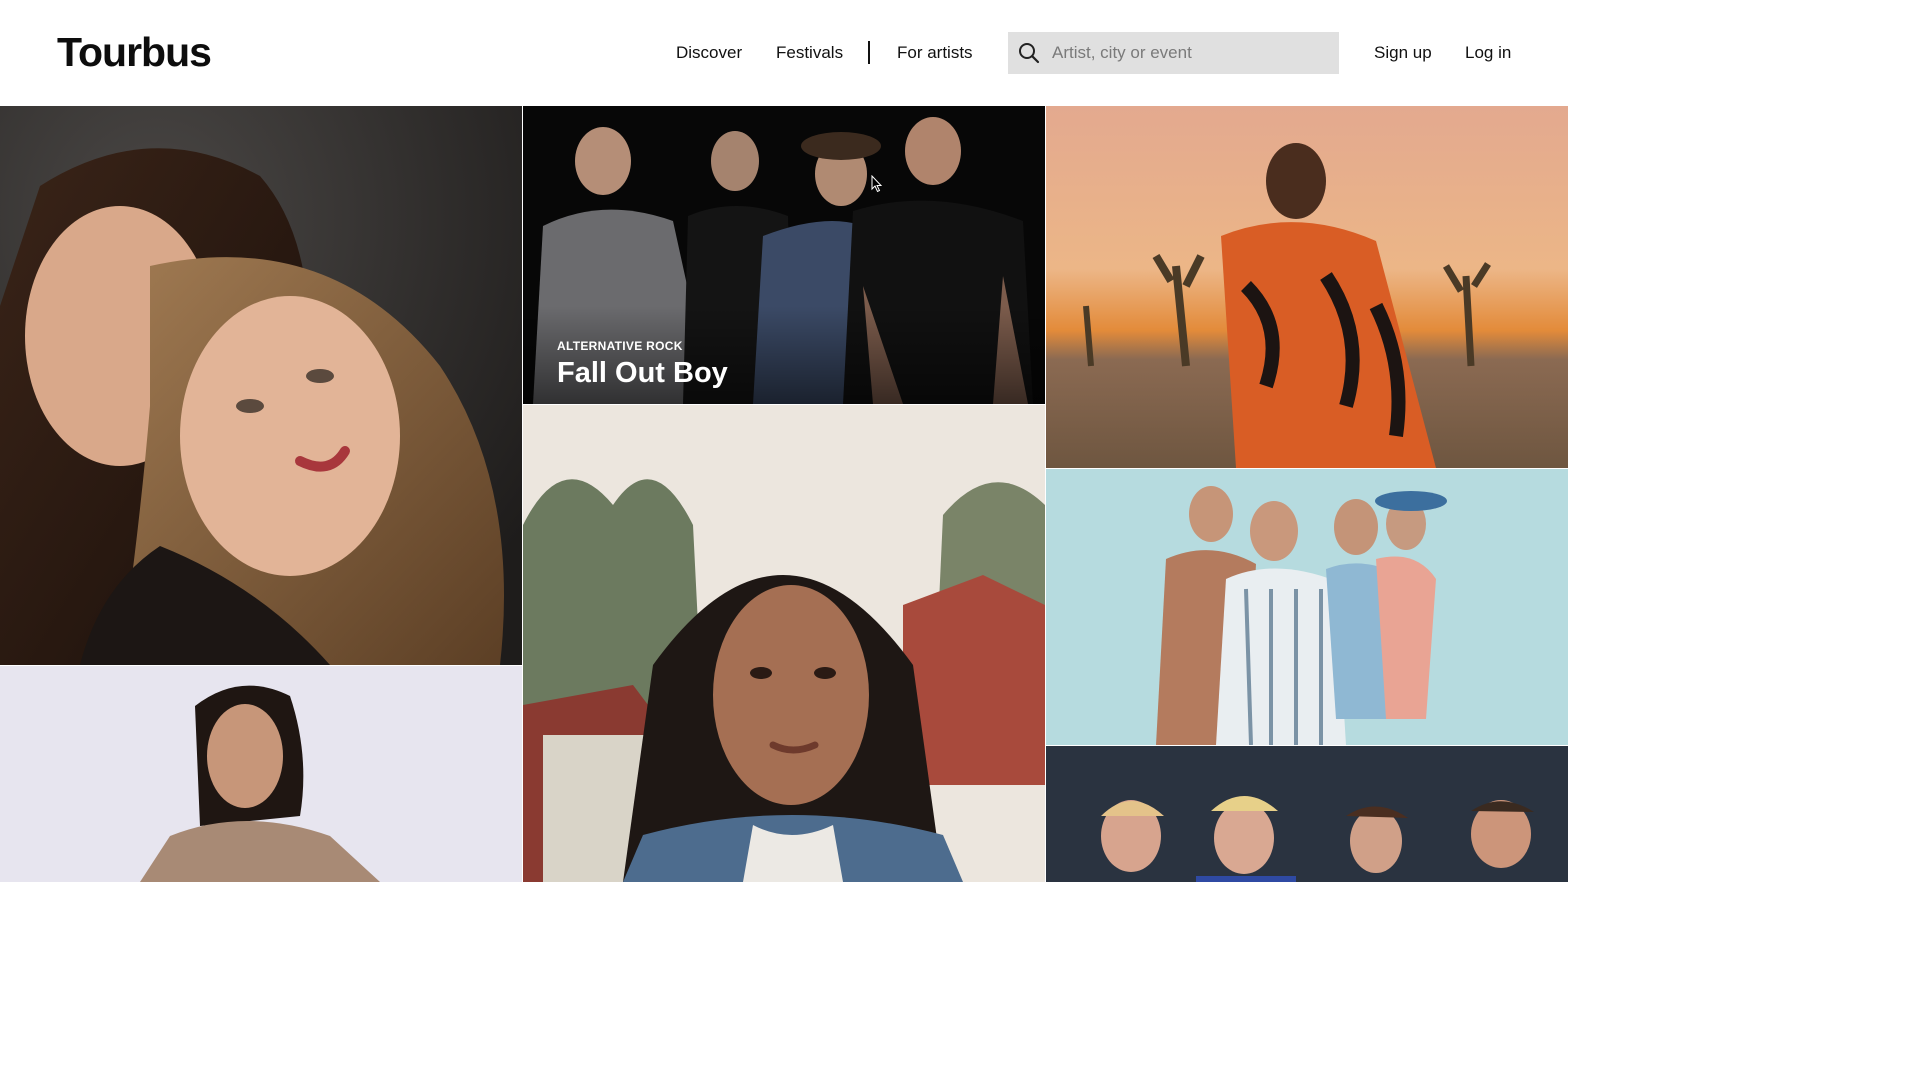  I want to click on nav-festivals: Festivals, so click(809, 53).